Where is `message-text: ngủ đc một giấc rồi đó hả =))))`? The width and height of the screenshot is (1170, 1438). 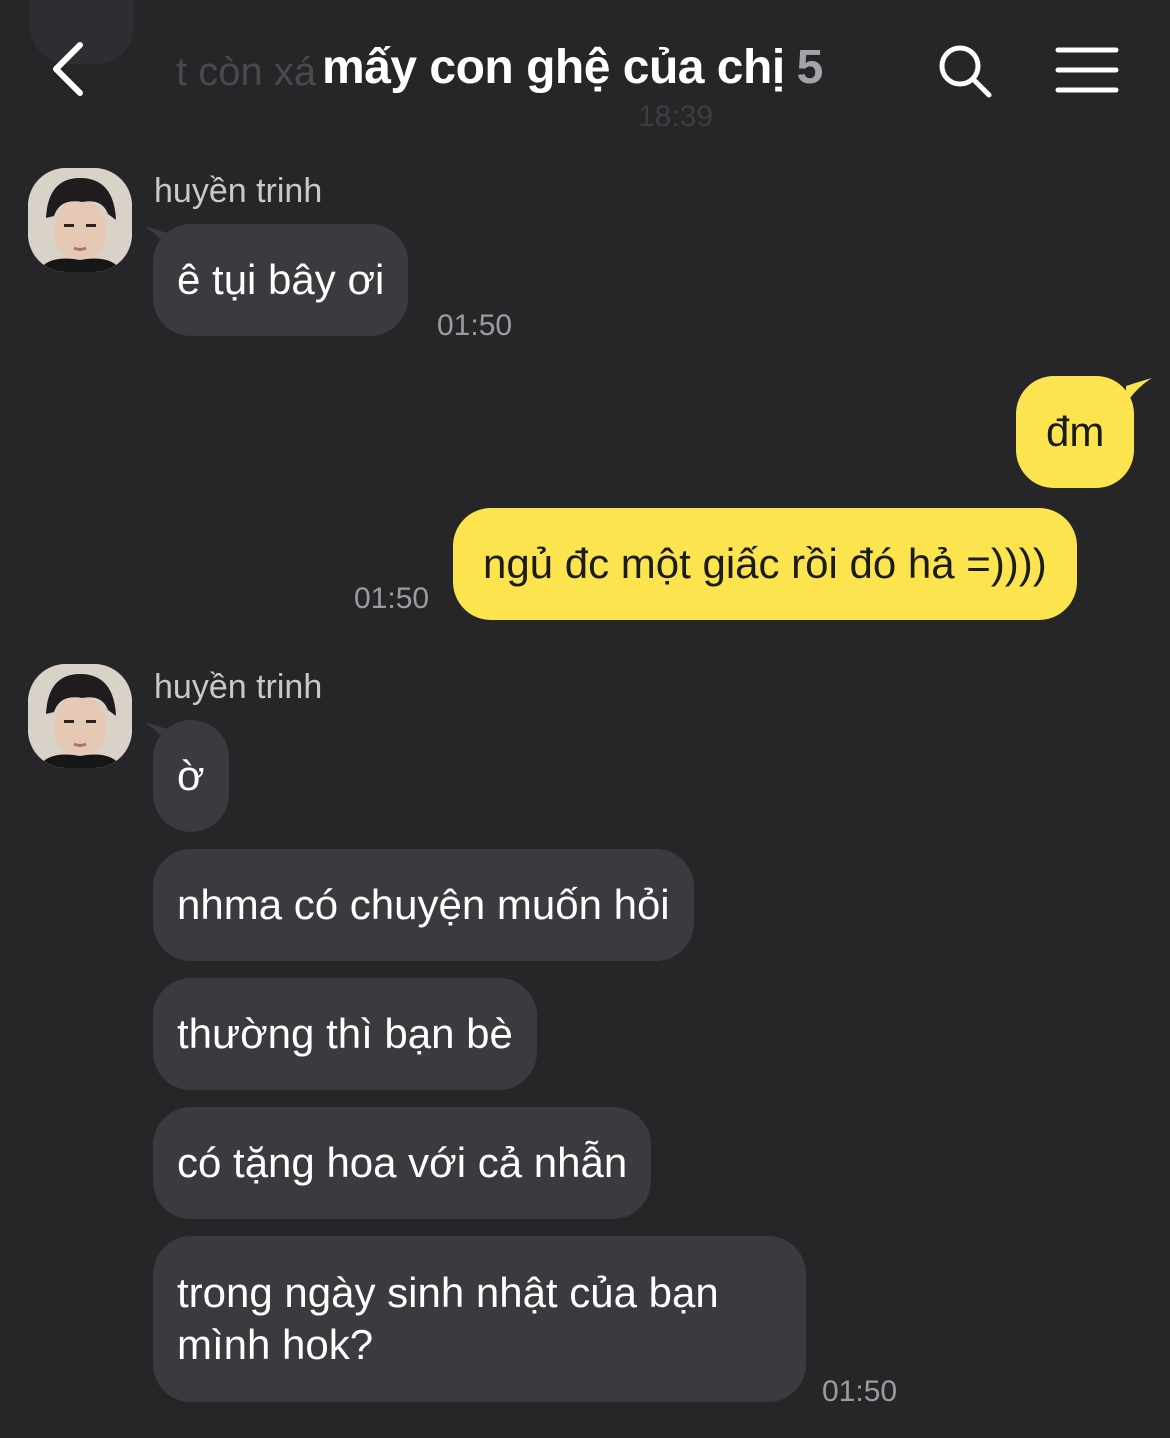 message-text: ngủ đc một giấc rồi đó hả =)))) is located at coordinates (765, 563).